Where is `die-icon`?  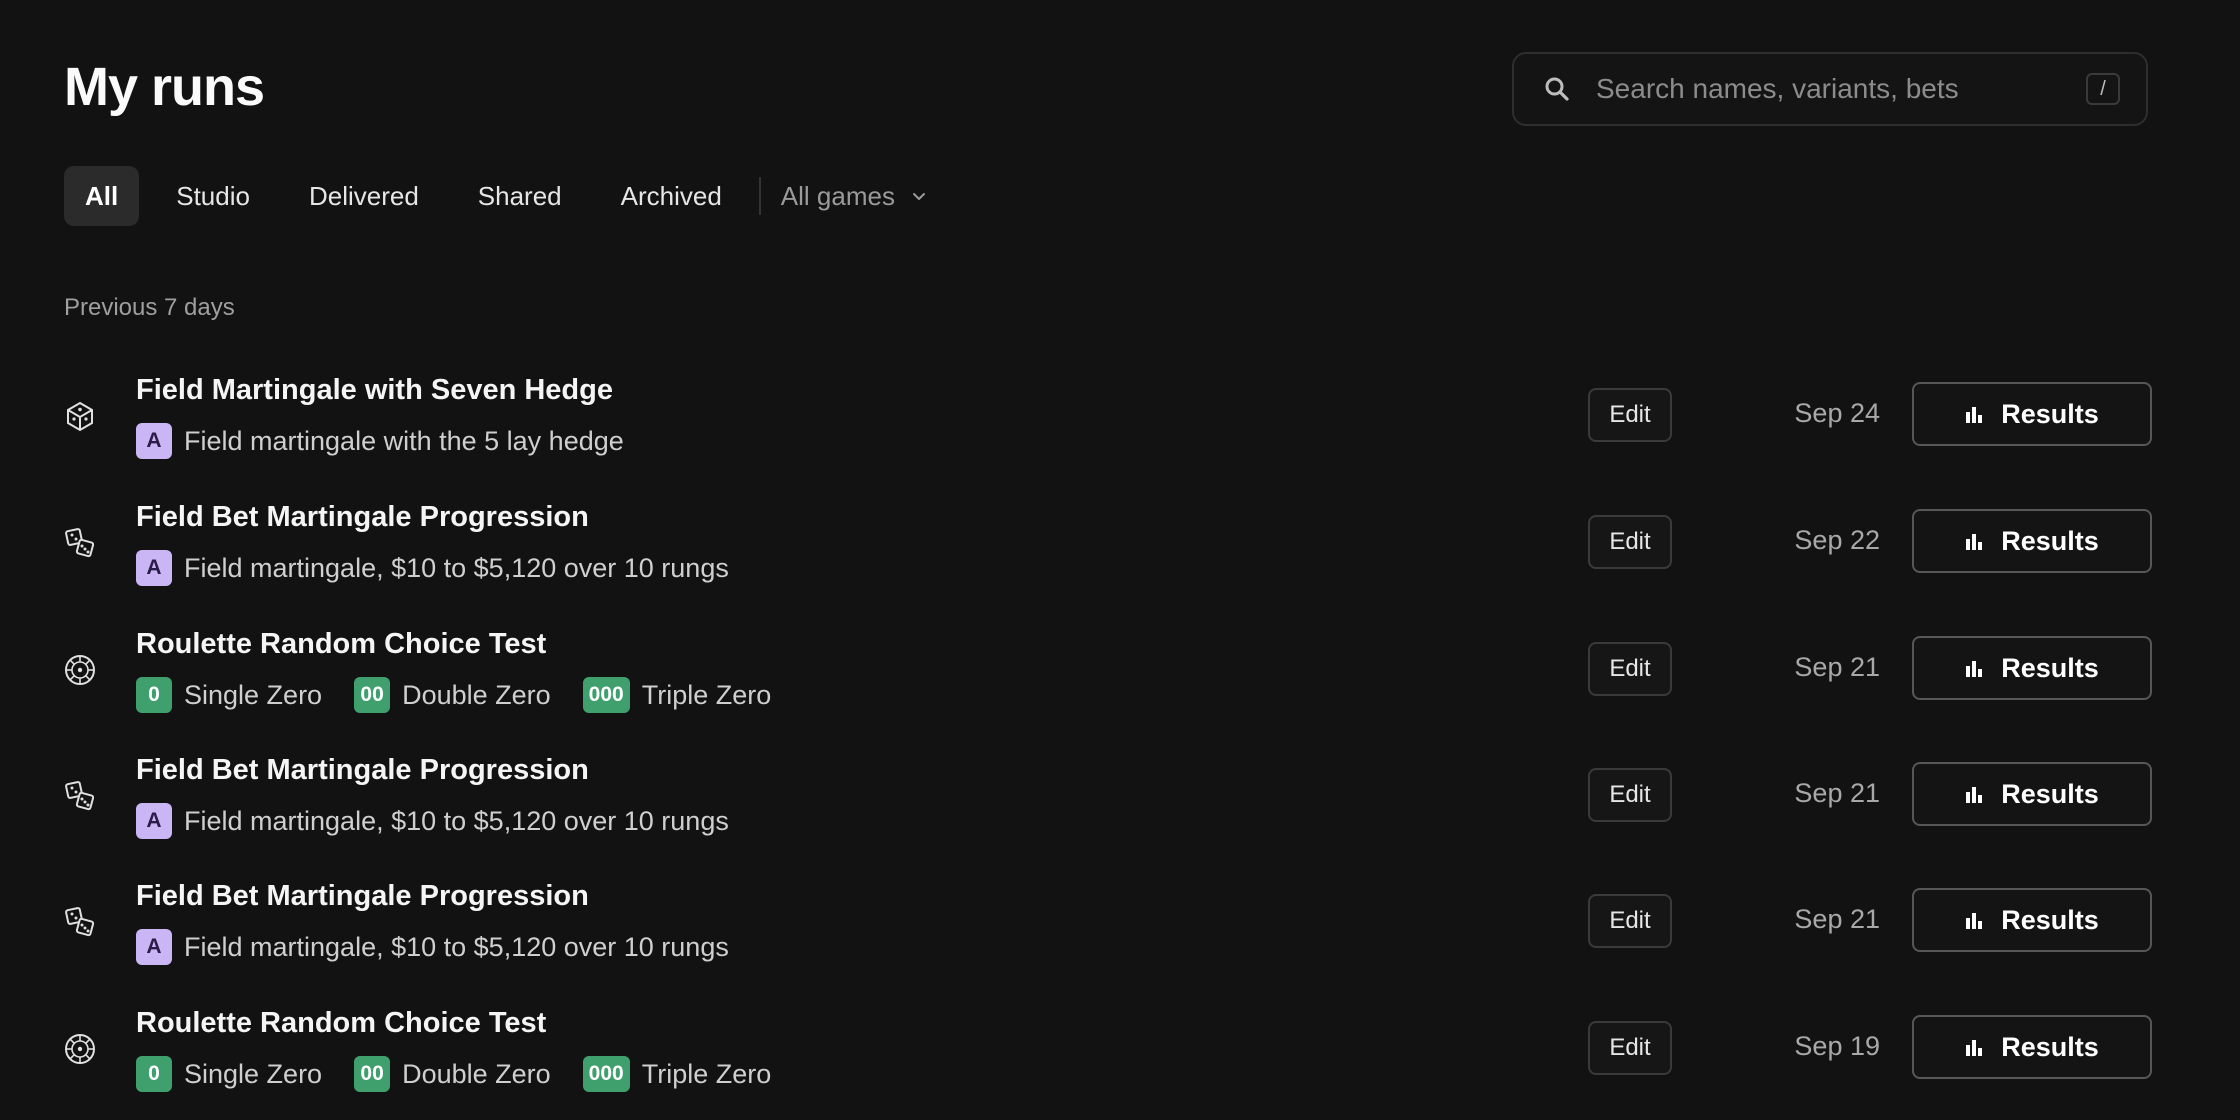 die-icon is located at coordinates (80, 416).